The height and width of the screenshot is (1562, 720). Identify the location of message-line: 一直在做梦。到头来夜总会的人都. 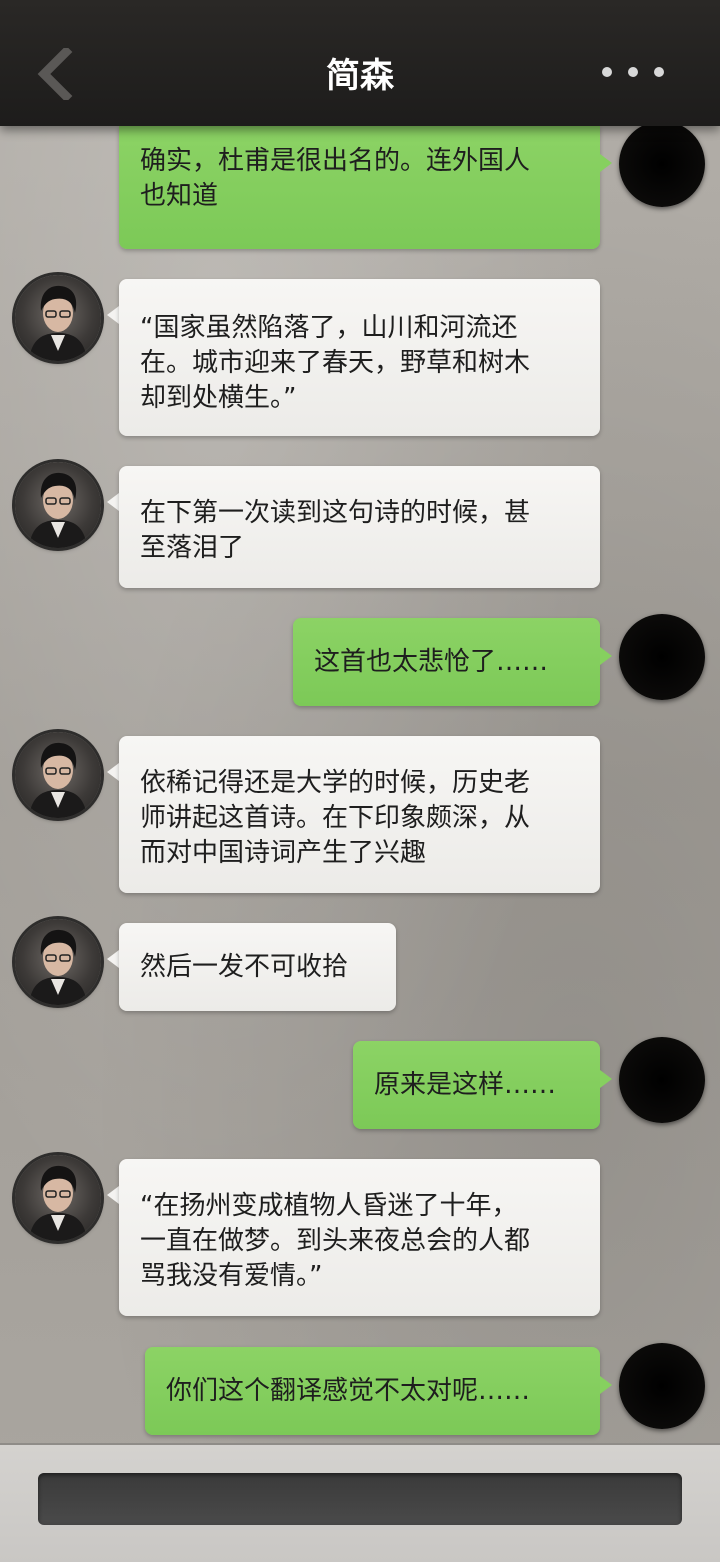
(335, 1241).